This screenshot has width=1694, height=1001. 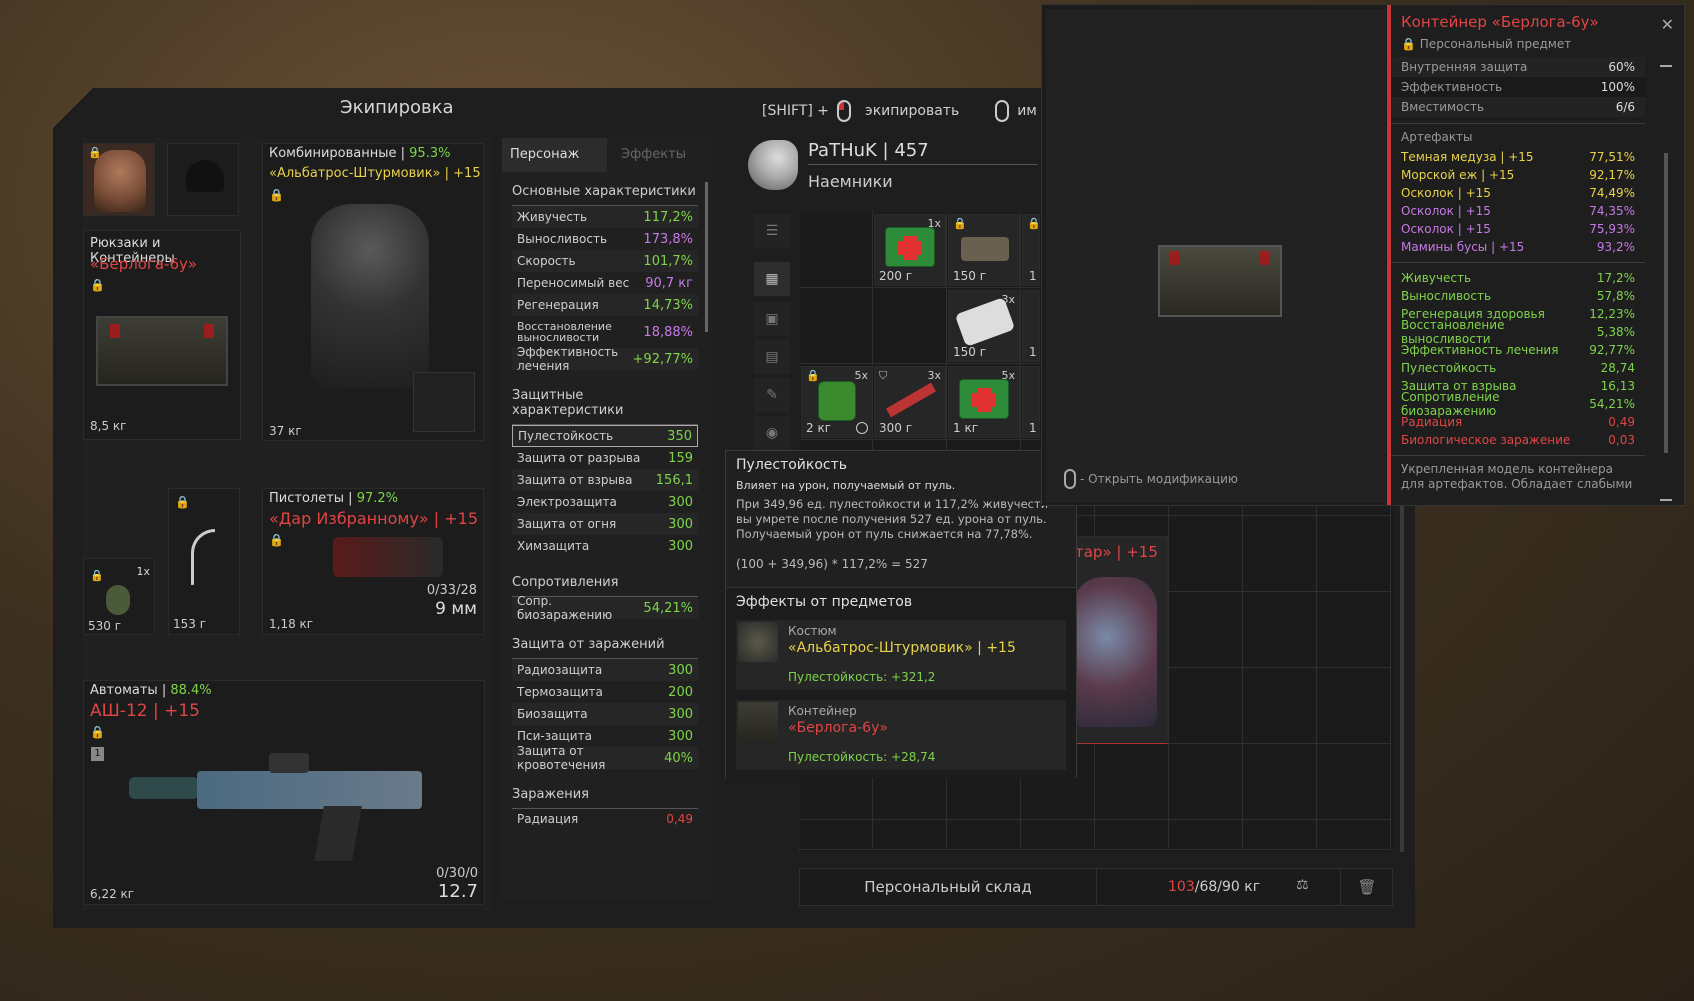 I want to click on stat-row: Биозащита 300, so click(x=605, y=714).